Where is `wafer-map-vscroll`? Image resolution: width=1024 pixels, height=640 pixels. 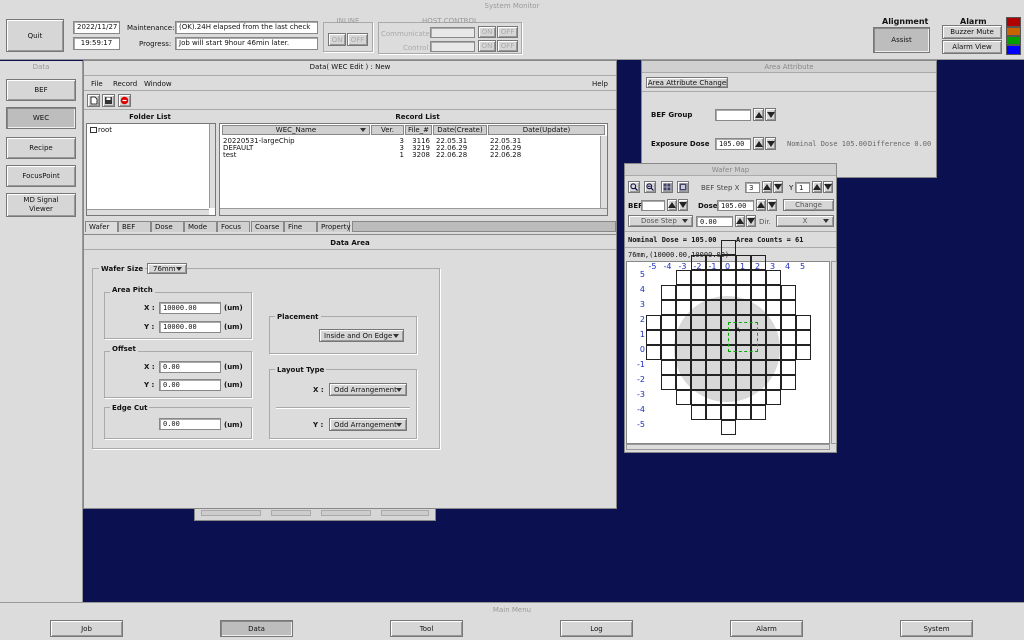
wafer-map-vscroll is located at coordinates (834, 352).